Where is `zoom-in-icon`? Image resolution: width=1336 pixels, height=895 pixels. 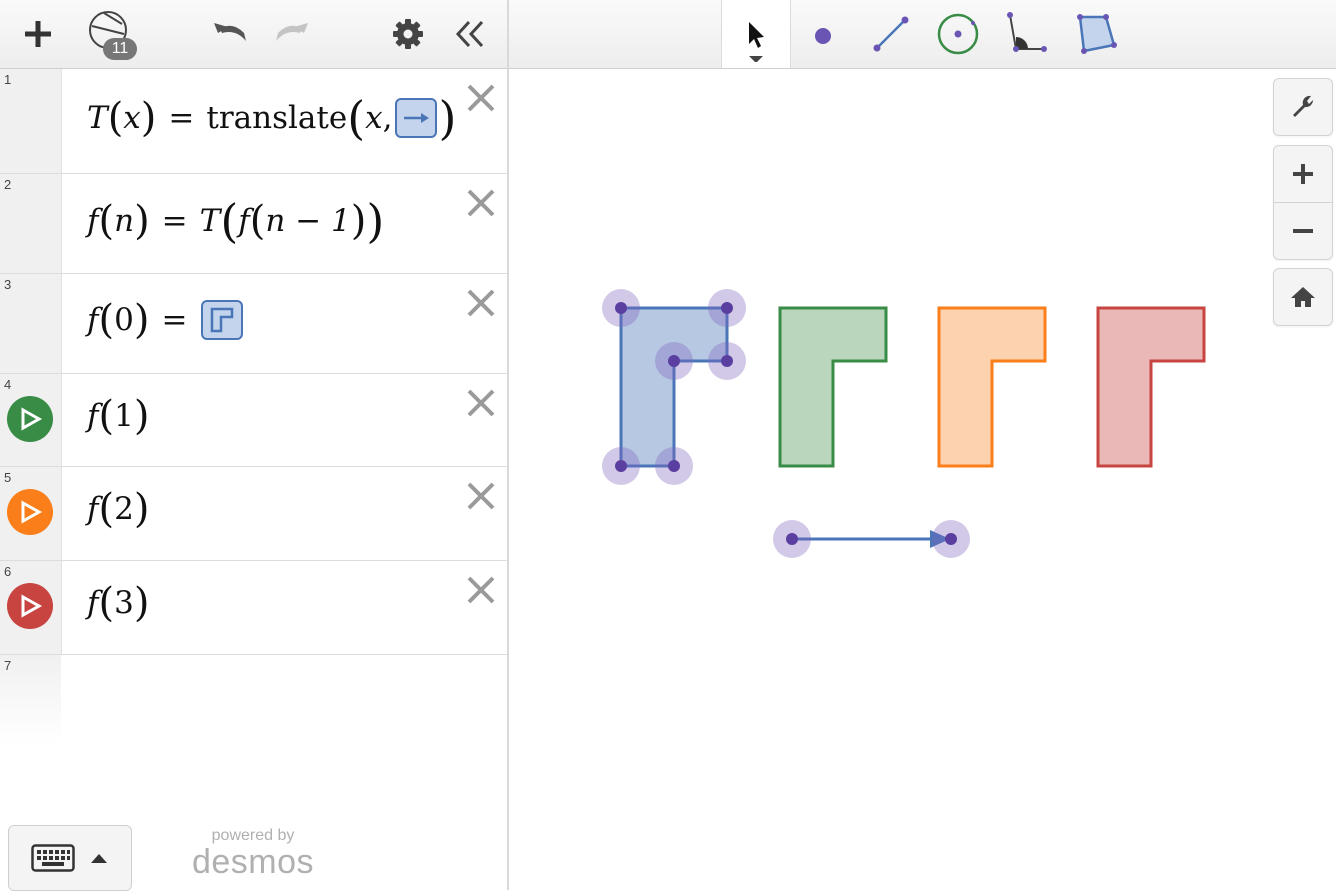 zoom-in-icon is located at coordinates (1303, 174).